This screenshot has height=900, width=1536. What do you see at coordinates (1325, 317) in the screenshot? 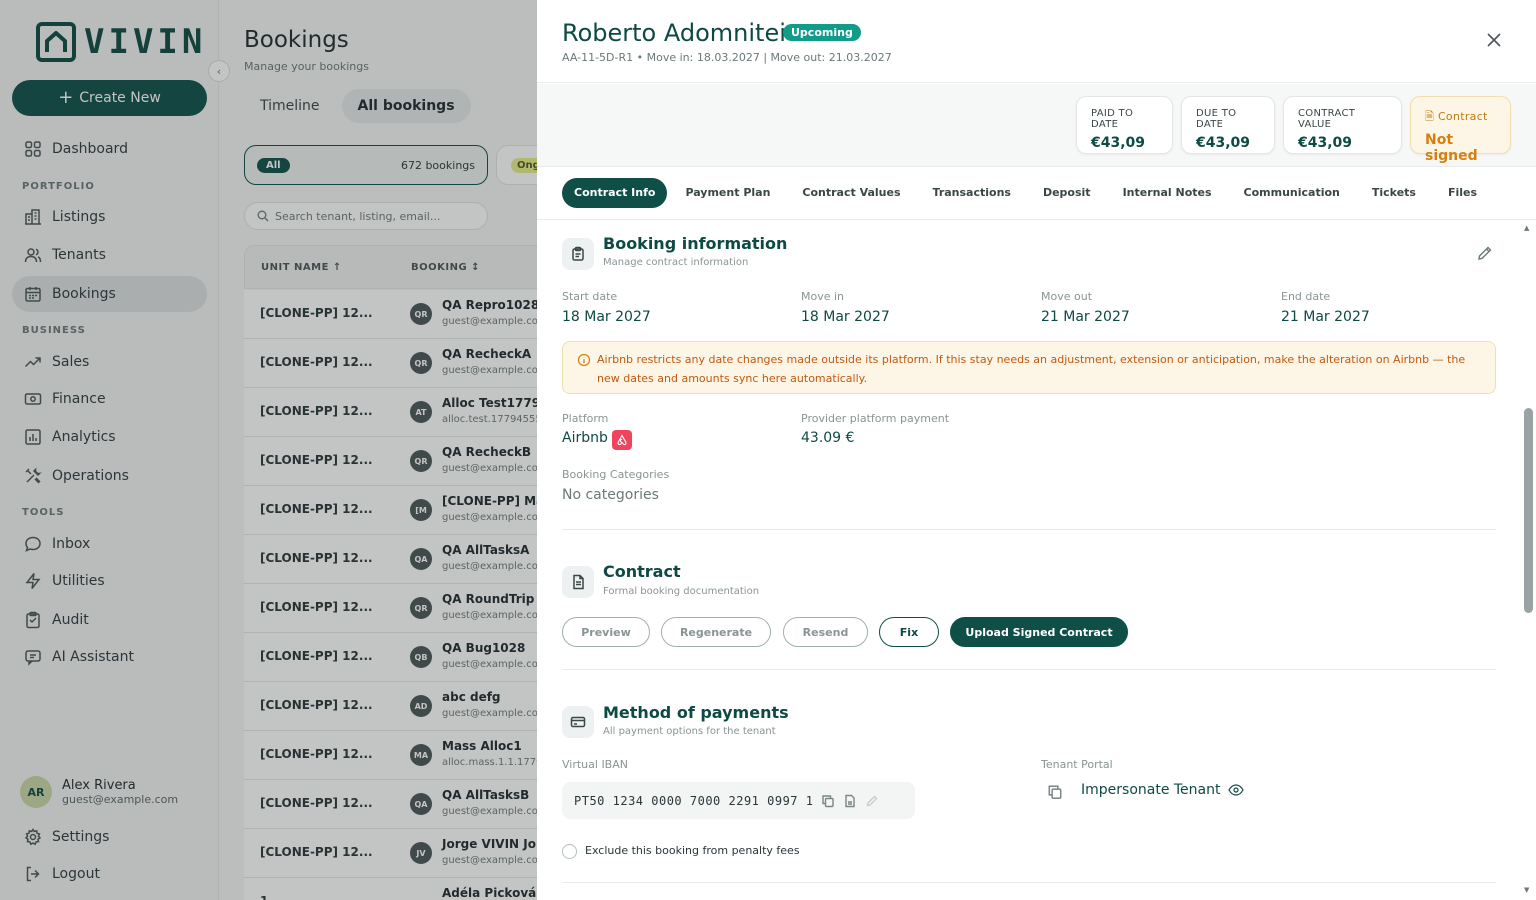
I see `end-date-value: 21 Mar 2027` at bounding box center [1325, 317].